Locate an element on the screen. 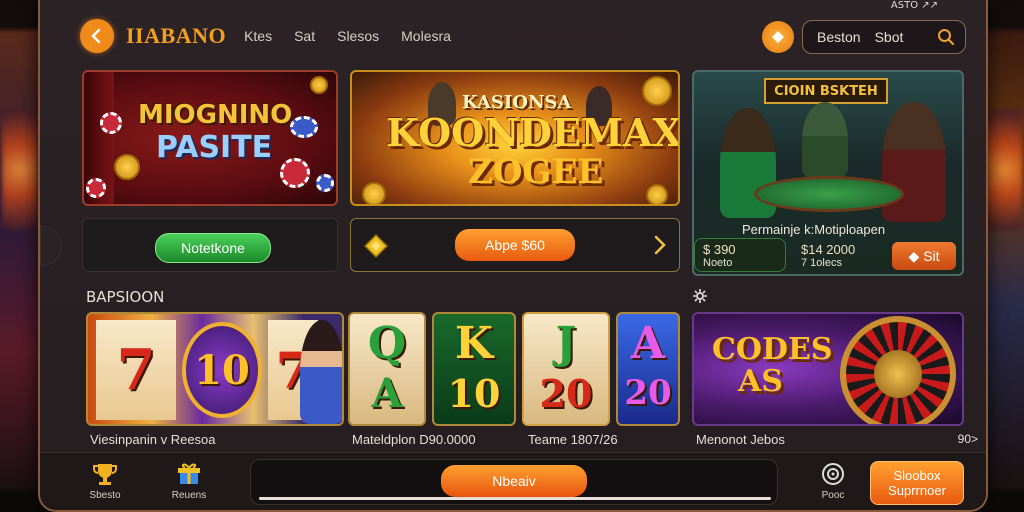 The image size is (1024, 512). stat-value: $14 2000 is located at coordinates (828, 249).